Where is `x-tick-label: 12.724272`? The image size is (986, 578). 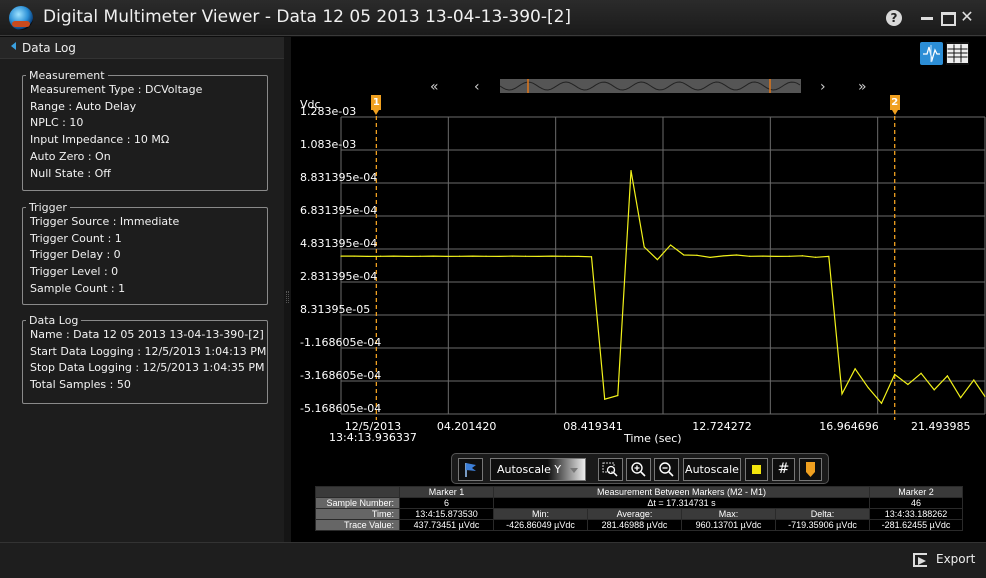
x-tick-label: 12.724272 is located at coordinates (722, 426).